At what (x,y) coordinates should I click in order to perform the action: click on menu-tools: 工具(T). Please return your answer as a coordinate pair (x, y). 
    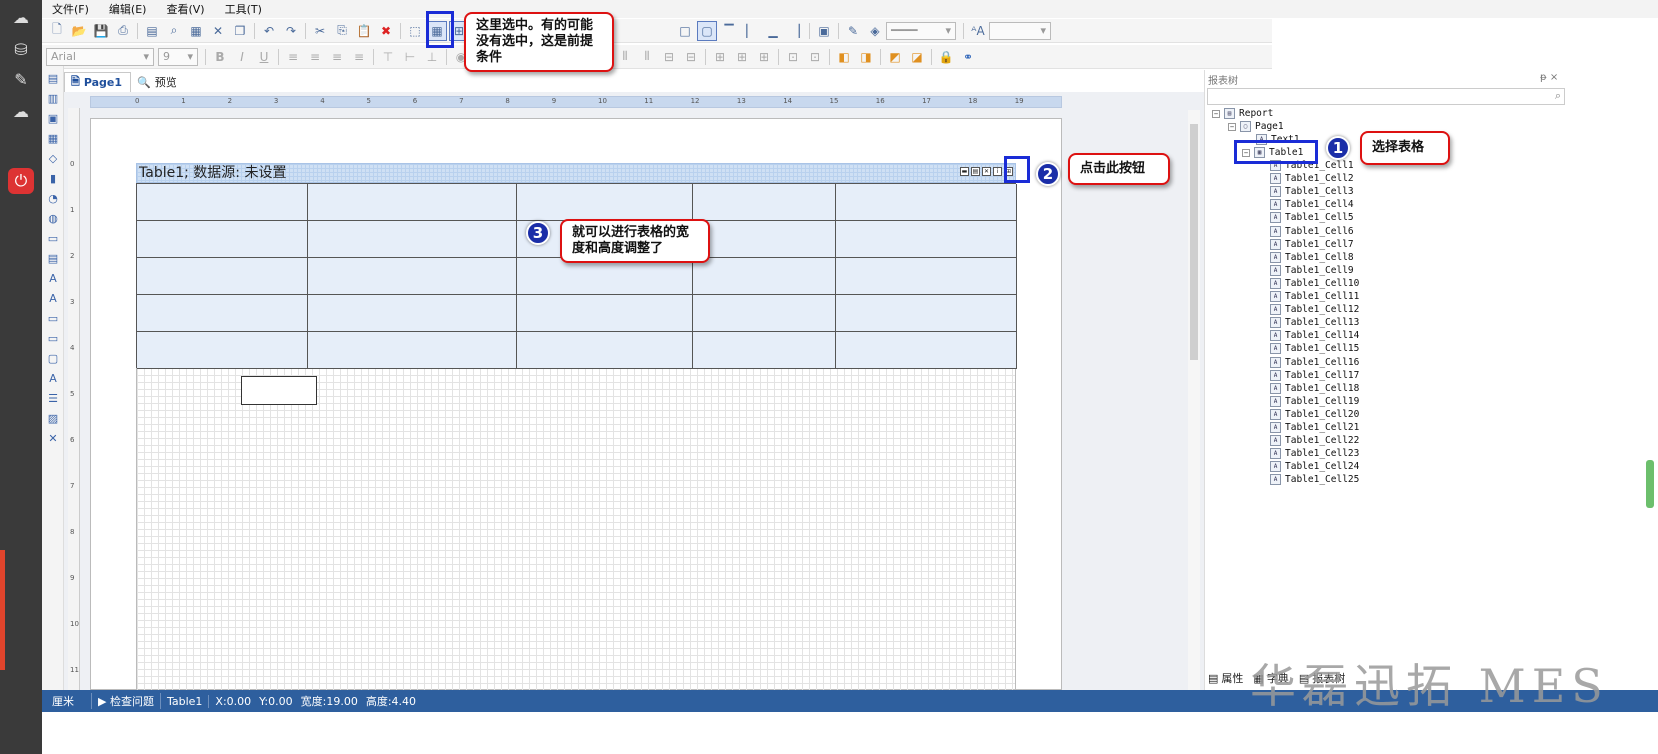
    Looking at the image, I should click on (243, 9).